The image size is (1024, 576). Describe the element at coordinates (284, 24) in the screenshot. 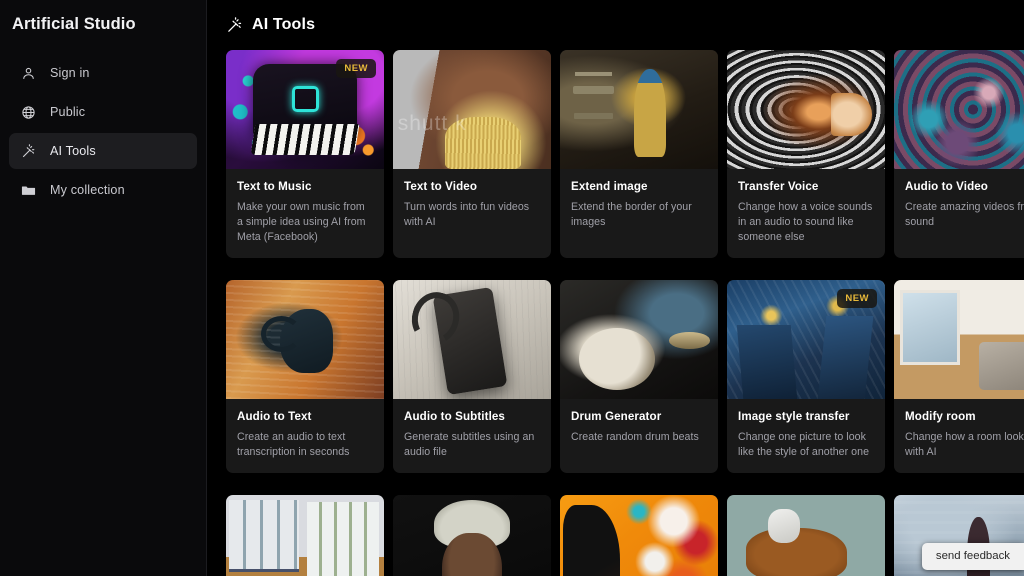

I see `page-title: AI Tools` at that location.